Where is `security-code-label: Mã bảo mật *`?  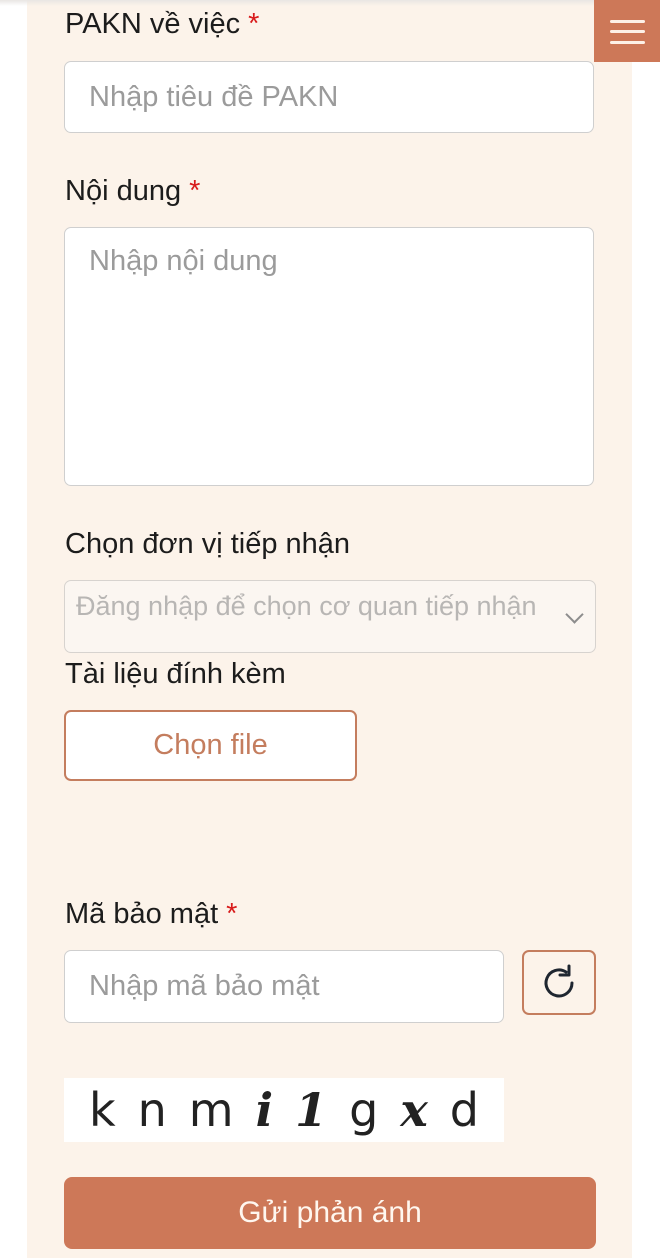
security-code-label: Mã bảo mật * is located at coordinates (151, 914).